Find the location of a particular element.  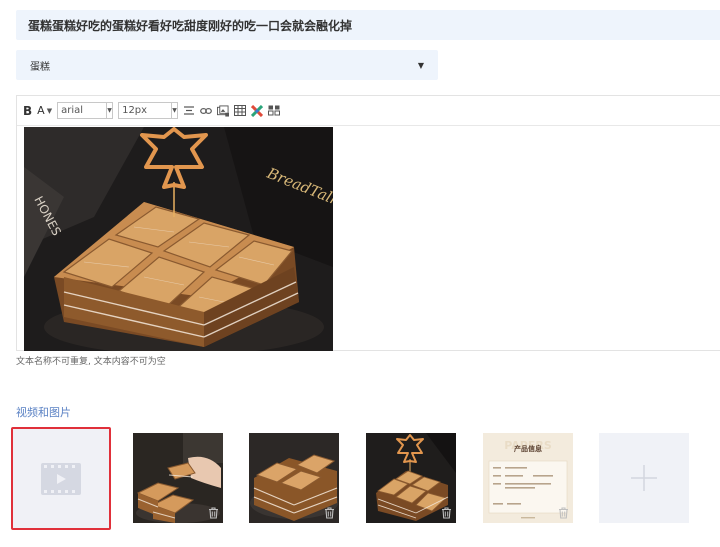

editor-toolbar: B A ▼ arial ▼ 12px ▼ is located at coordinates (368, 111).